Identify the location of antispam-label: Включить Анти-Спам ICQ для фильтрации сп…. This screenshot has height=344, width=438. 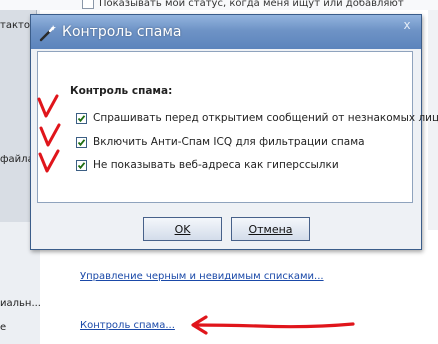
(229, 142).